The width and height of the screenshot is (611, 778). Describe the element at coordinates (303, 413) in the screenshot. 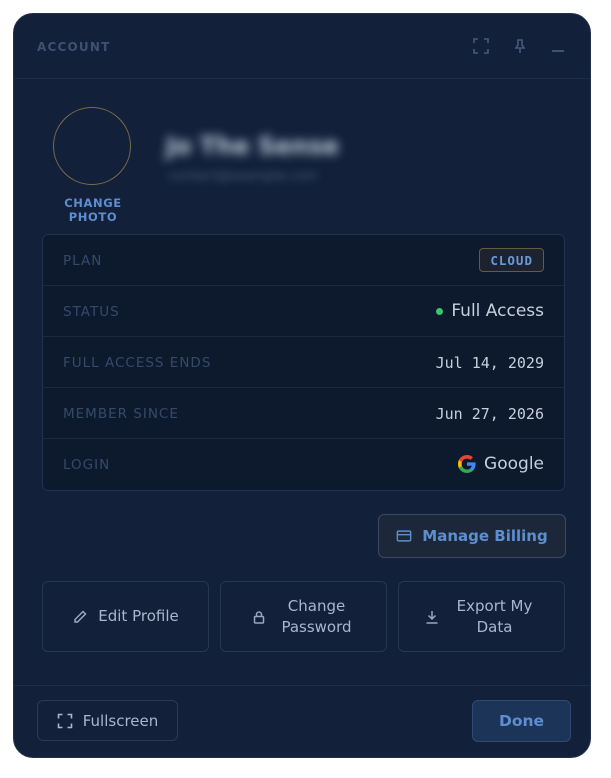

I see `detail-row-member-since: MEMBER SINCE Jun 27, 2026` at that location.